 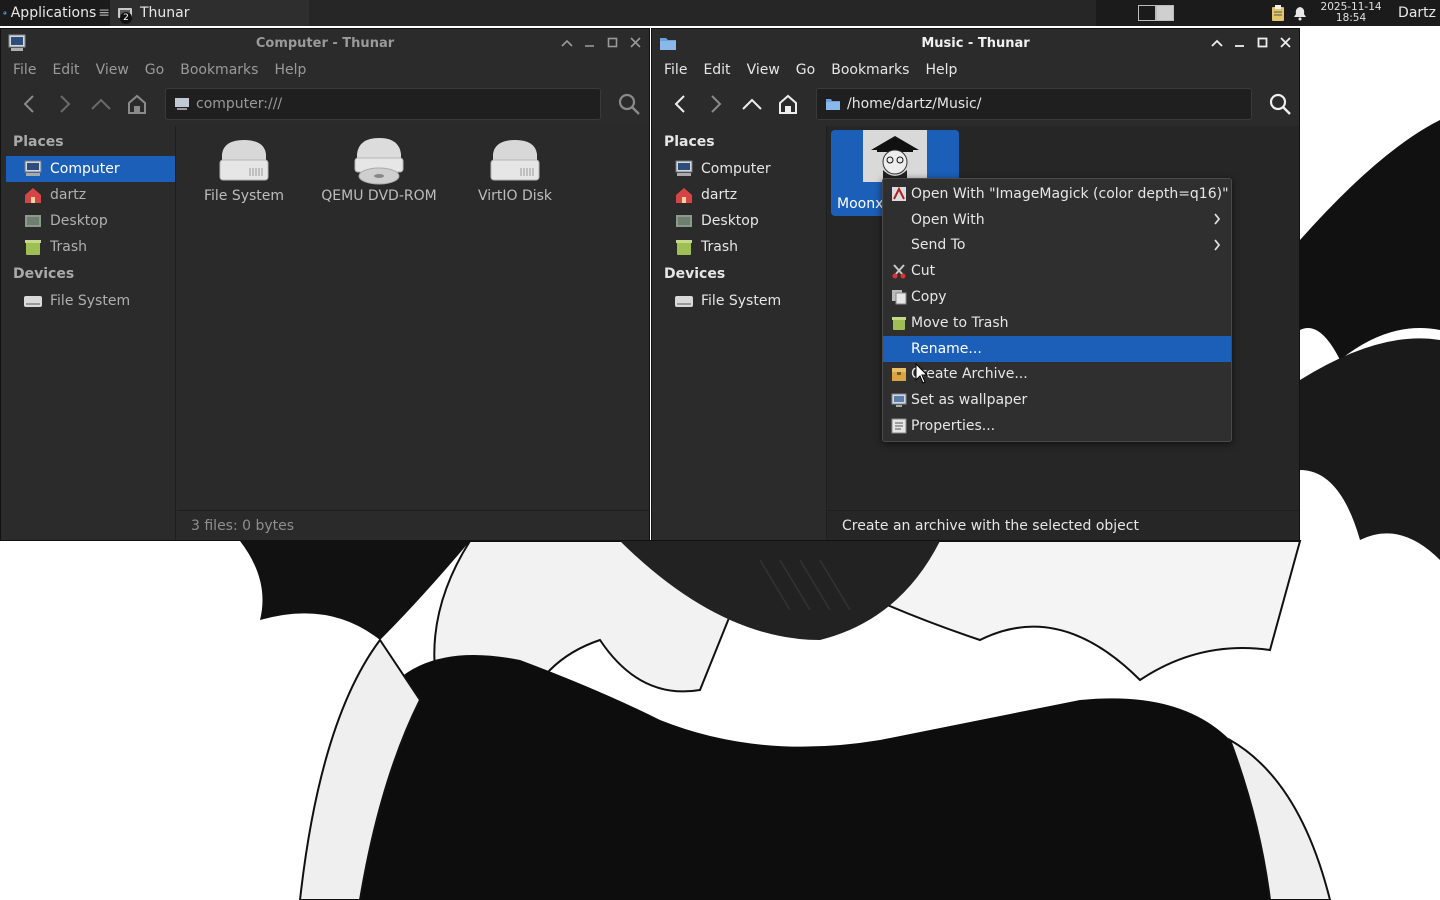 What do you see at coordinates (1181, 13) in the screenshot?
I see `workspace-switcher` at bounding box center [1181, 13].